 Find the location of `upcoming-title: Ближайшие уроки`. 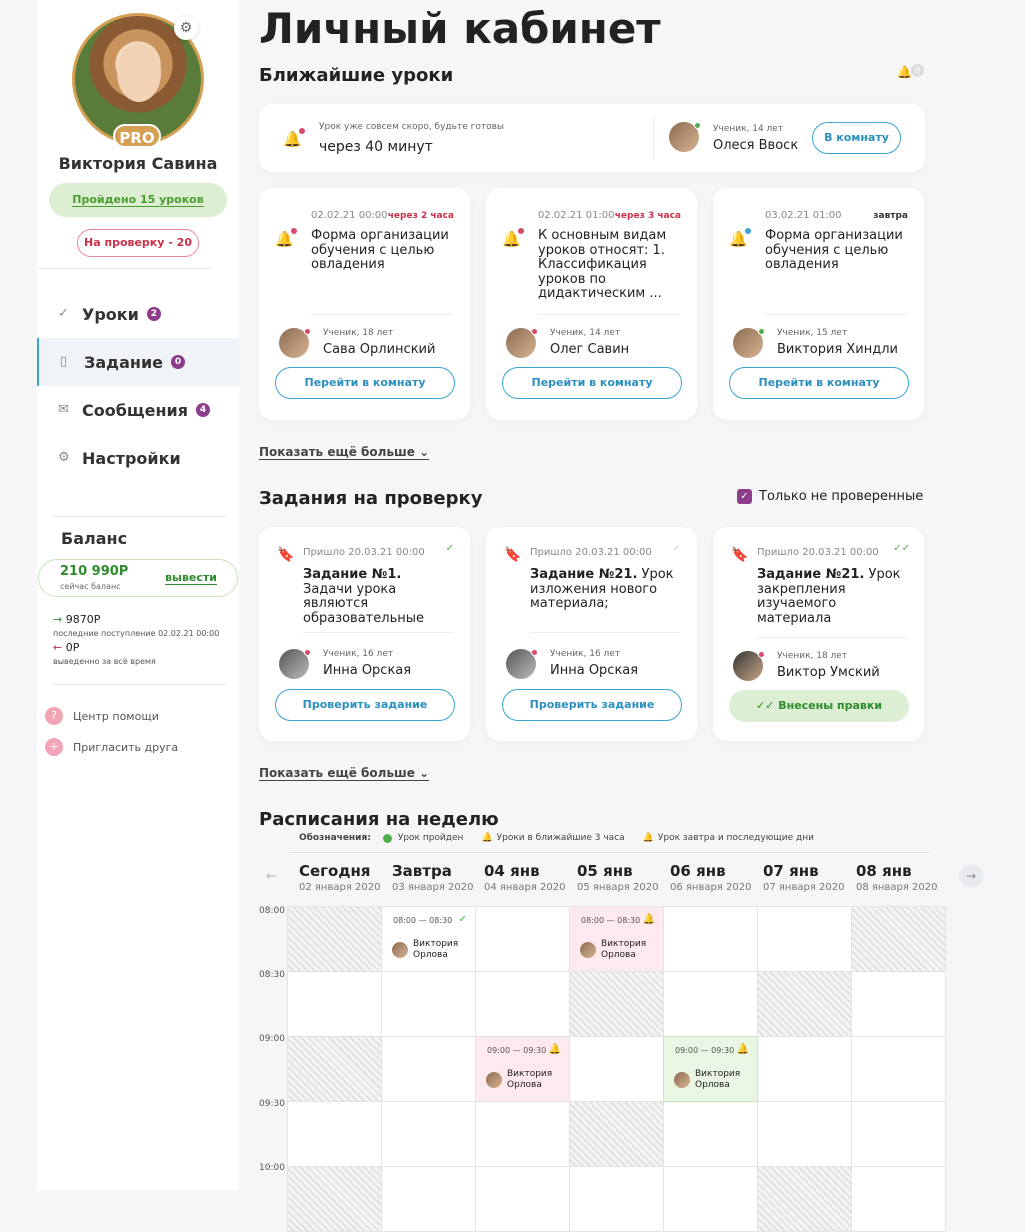

upcoming-title: Ближайшие уроки is located at coordinates (356, 75).